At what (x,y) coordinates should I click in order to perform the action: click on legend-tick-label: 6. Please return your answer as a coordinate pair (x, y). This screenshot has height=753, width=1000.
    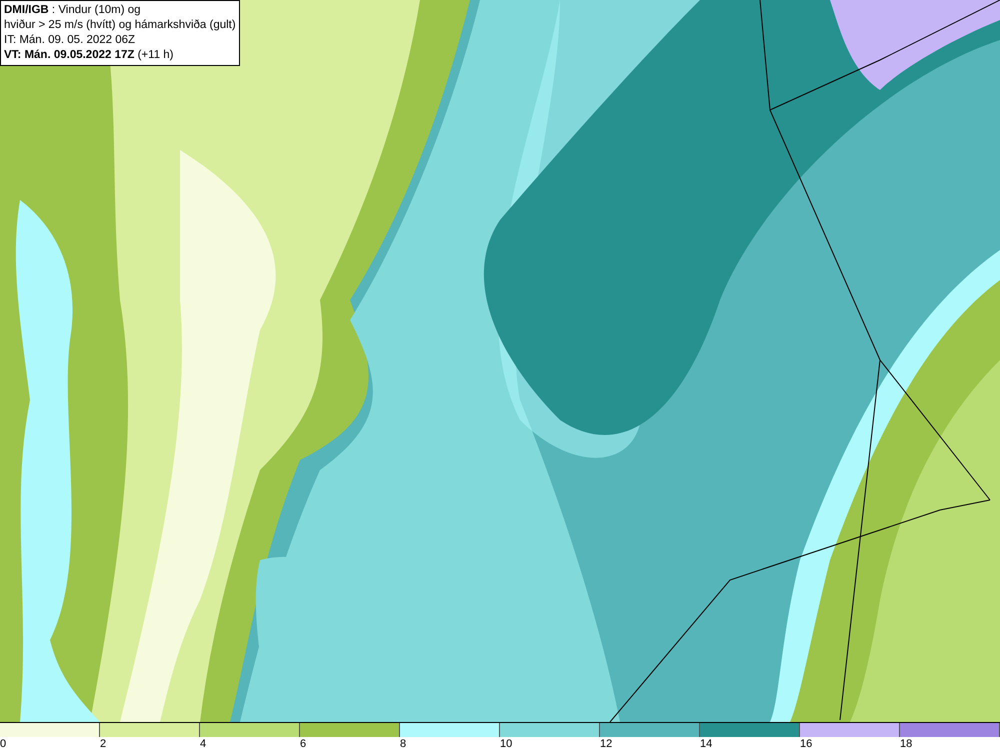
    Looking at the image, I should click on (303, 744).